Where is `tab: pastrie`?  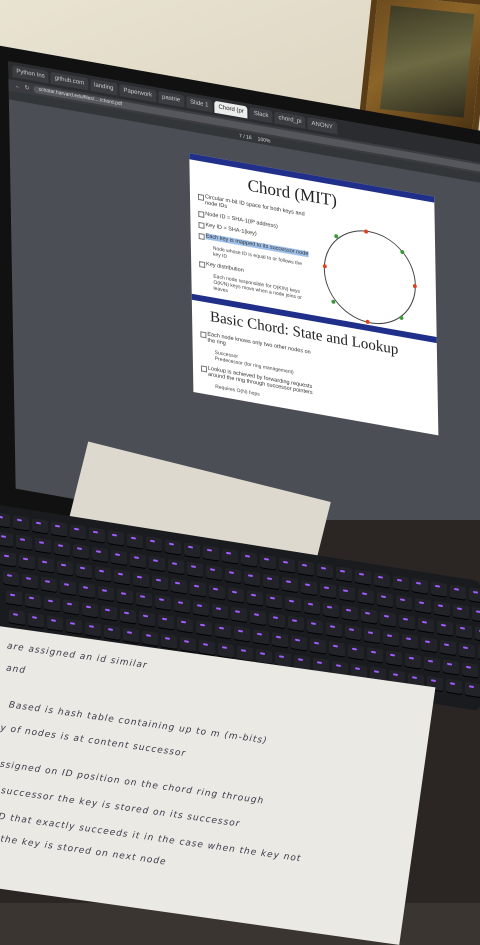 tab: pastrie is located at coordinates (171, 99).